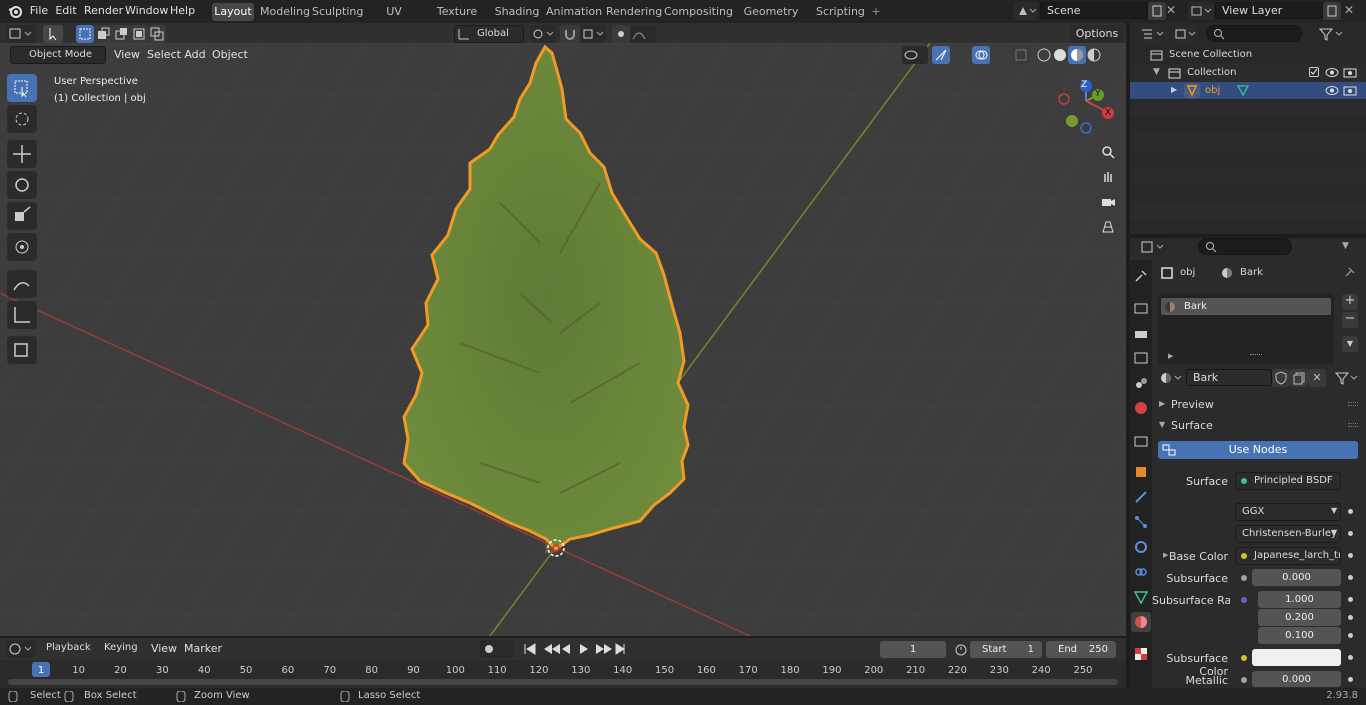 Image resolution: width=1366 pixels, height=705 pixels. Describe the element at coordinates (1299, 635) in the screenshot. I see `subsurface-radius-z: 0.100` at that location.